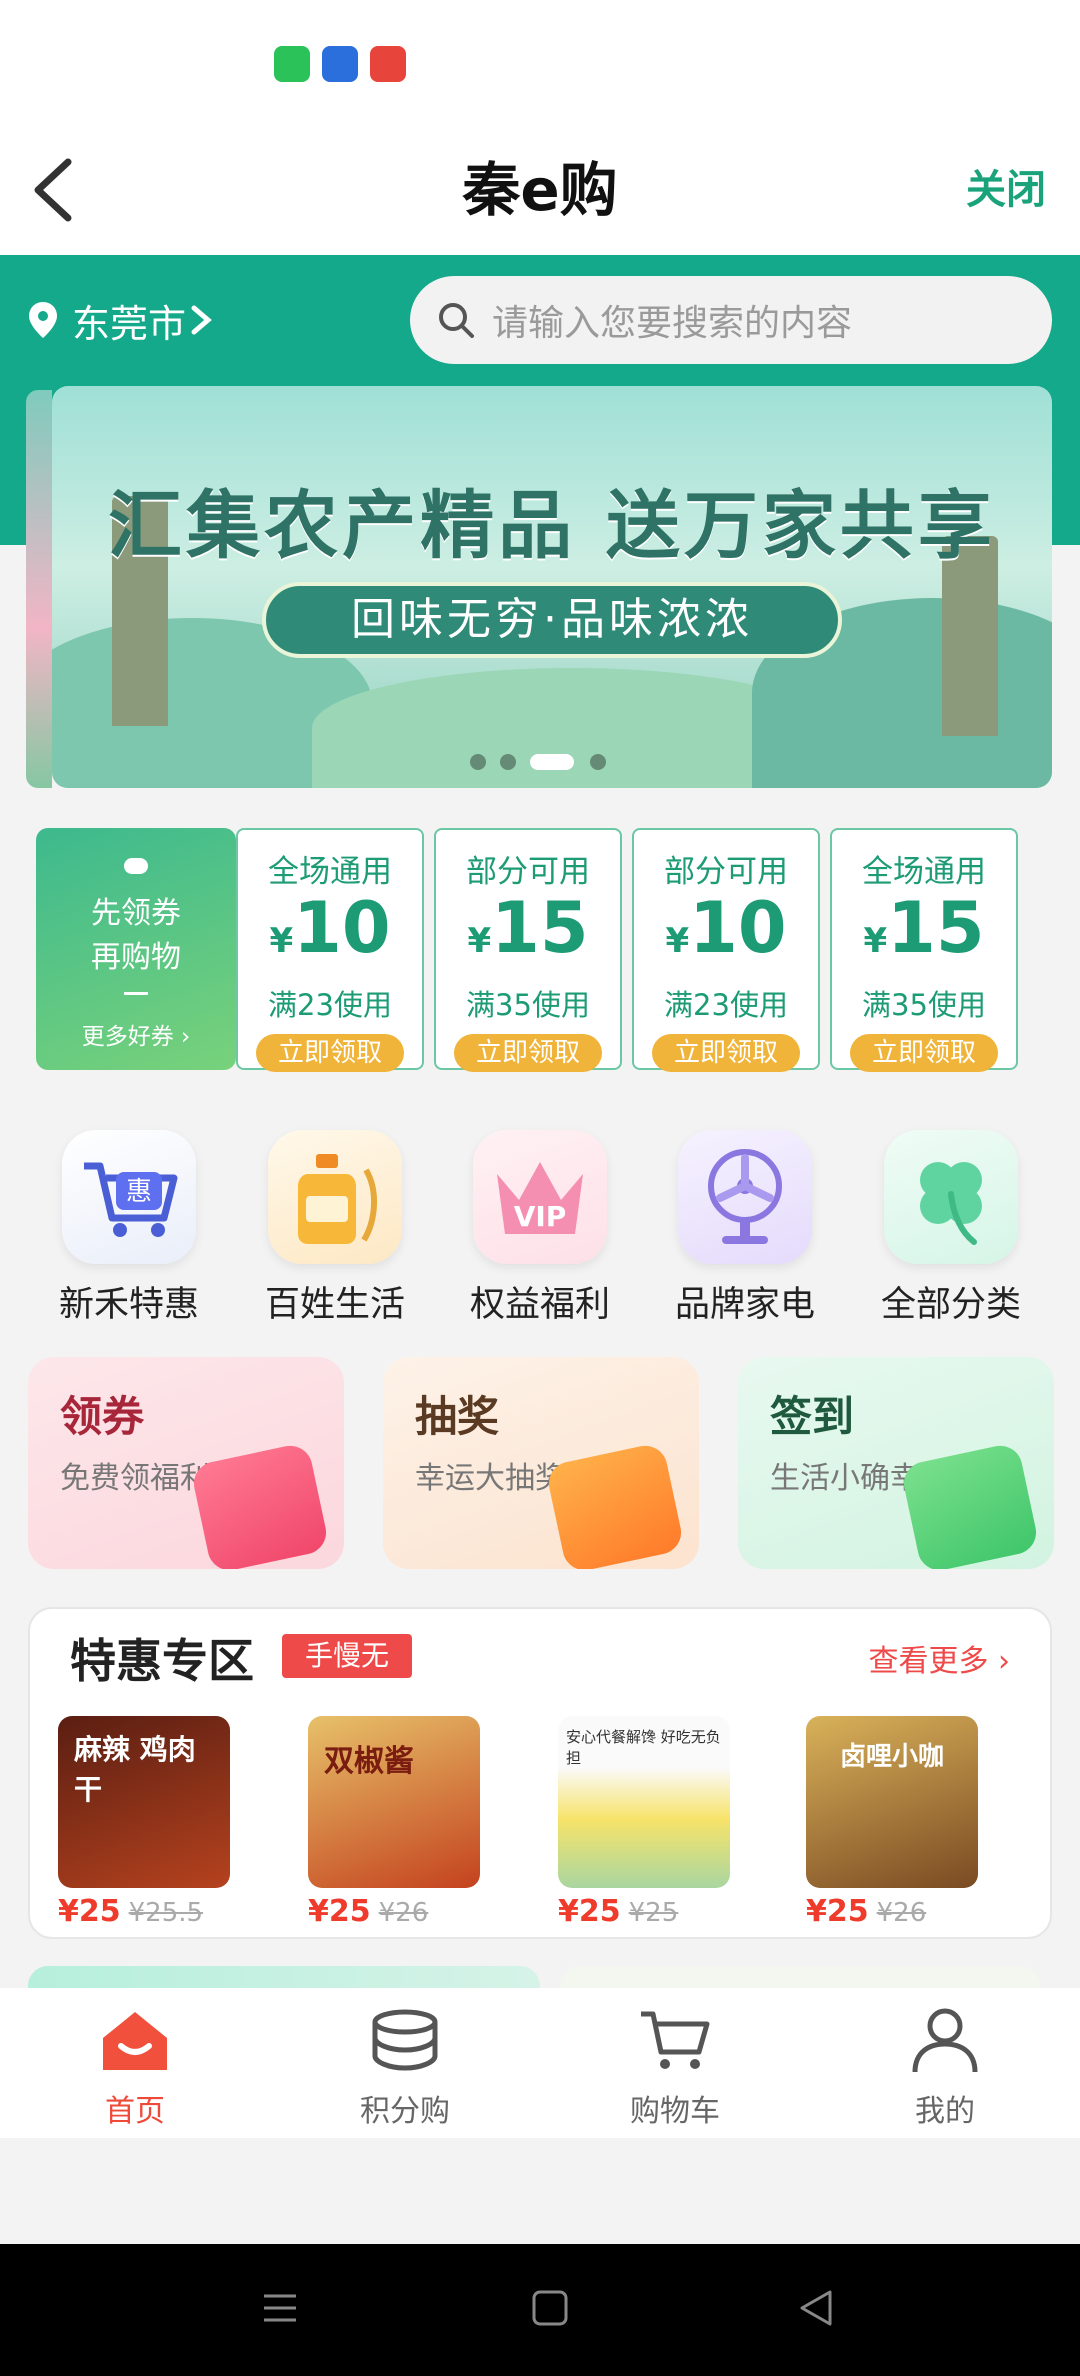  Describe the element at coordinates (260, 1505) in the screenshot. I see `ticket-icon` at that location.